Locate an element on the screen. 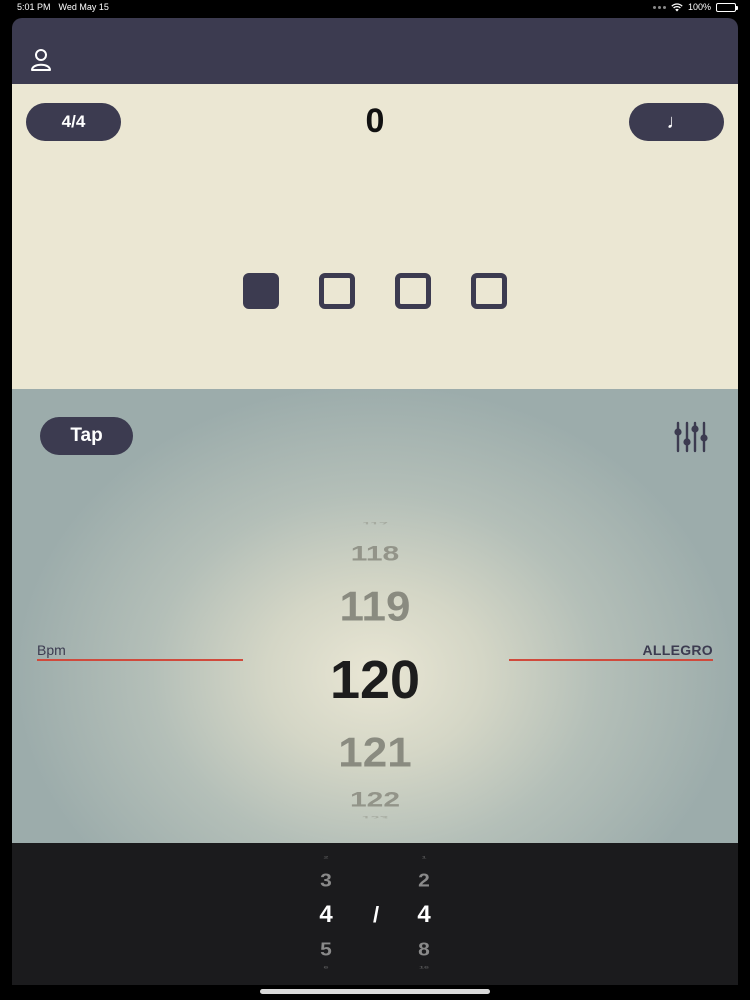 The image size is (750, 1000). battery-icon is located at coordinates (727, 7).